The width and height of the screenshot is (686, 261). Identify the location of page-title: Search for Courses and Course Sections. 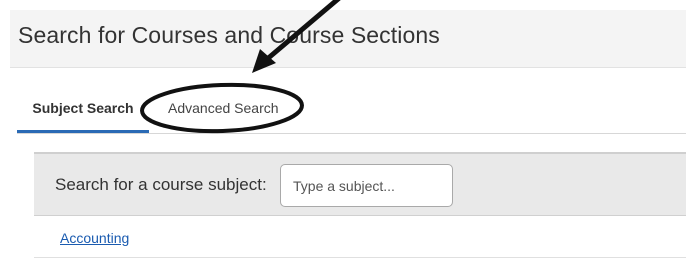
(229, 35).